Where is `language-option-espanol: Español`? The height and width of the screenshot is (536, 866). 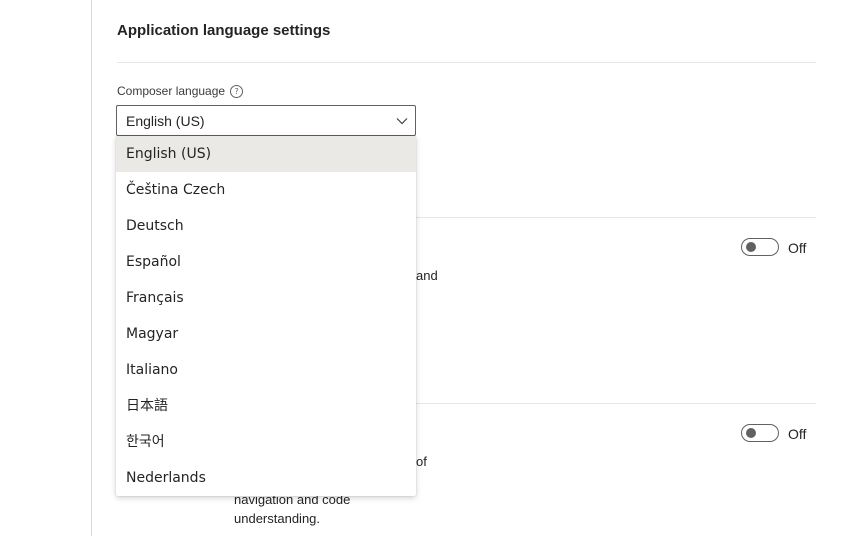
language-option-espanol: Español is located at coordinates (266, 262).